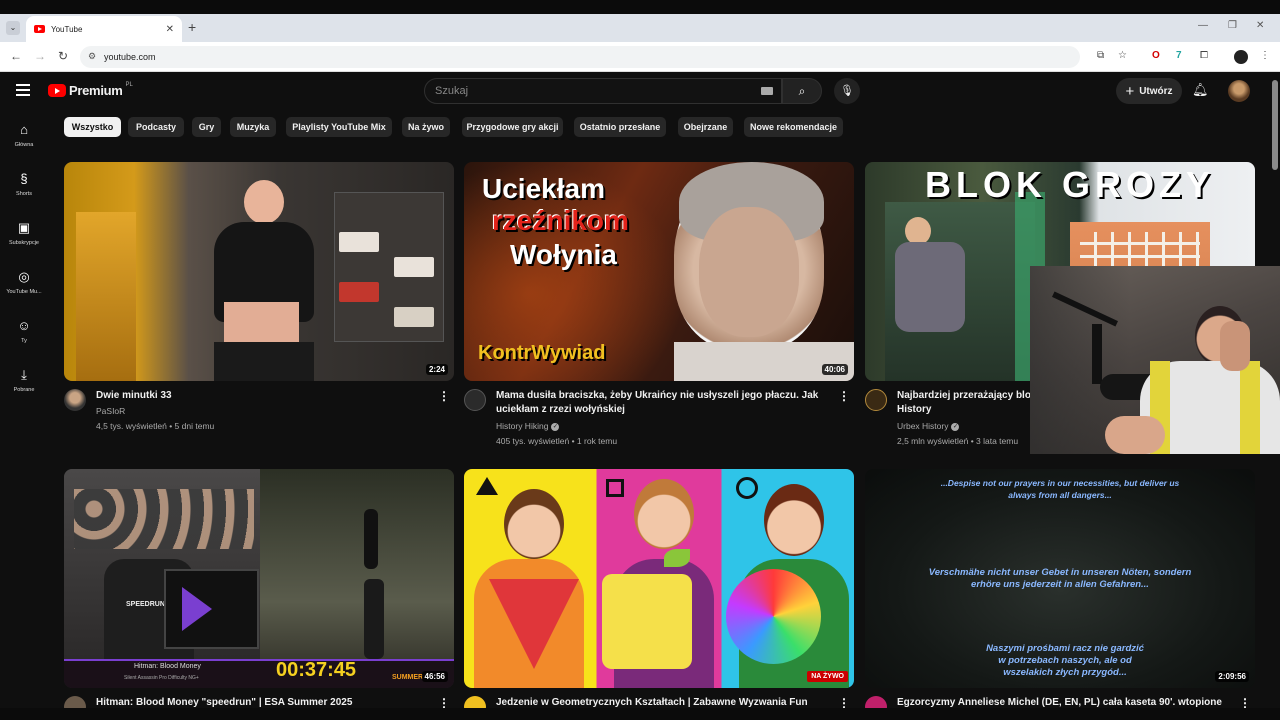  Describe the element at coordinates (206, 127) in the screenshot. I see `chip-games: Gry` at that location.